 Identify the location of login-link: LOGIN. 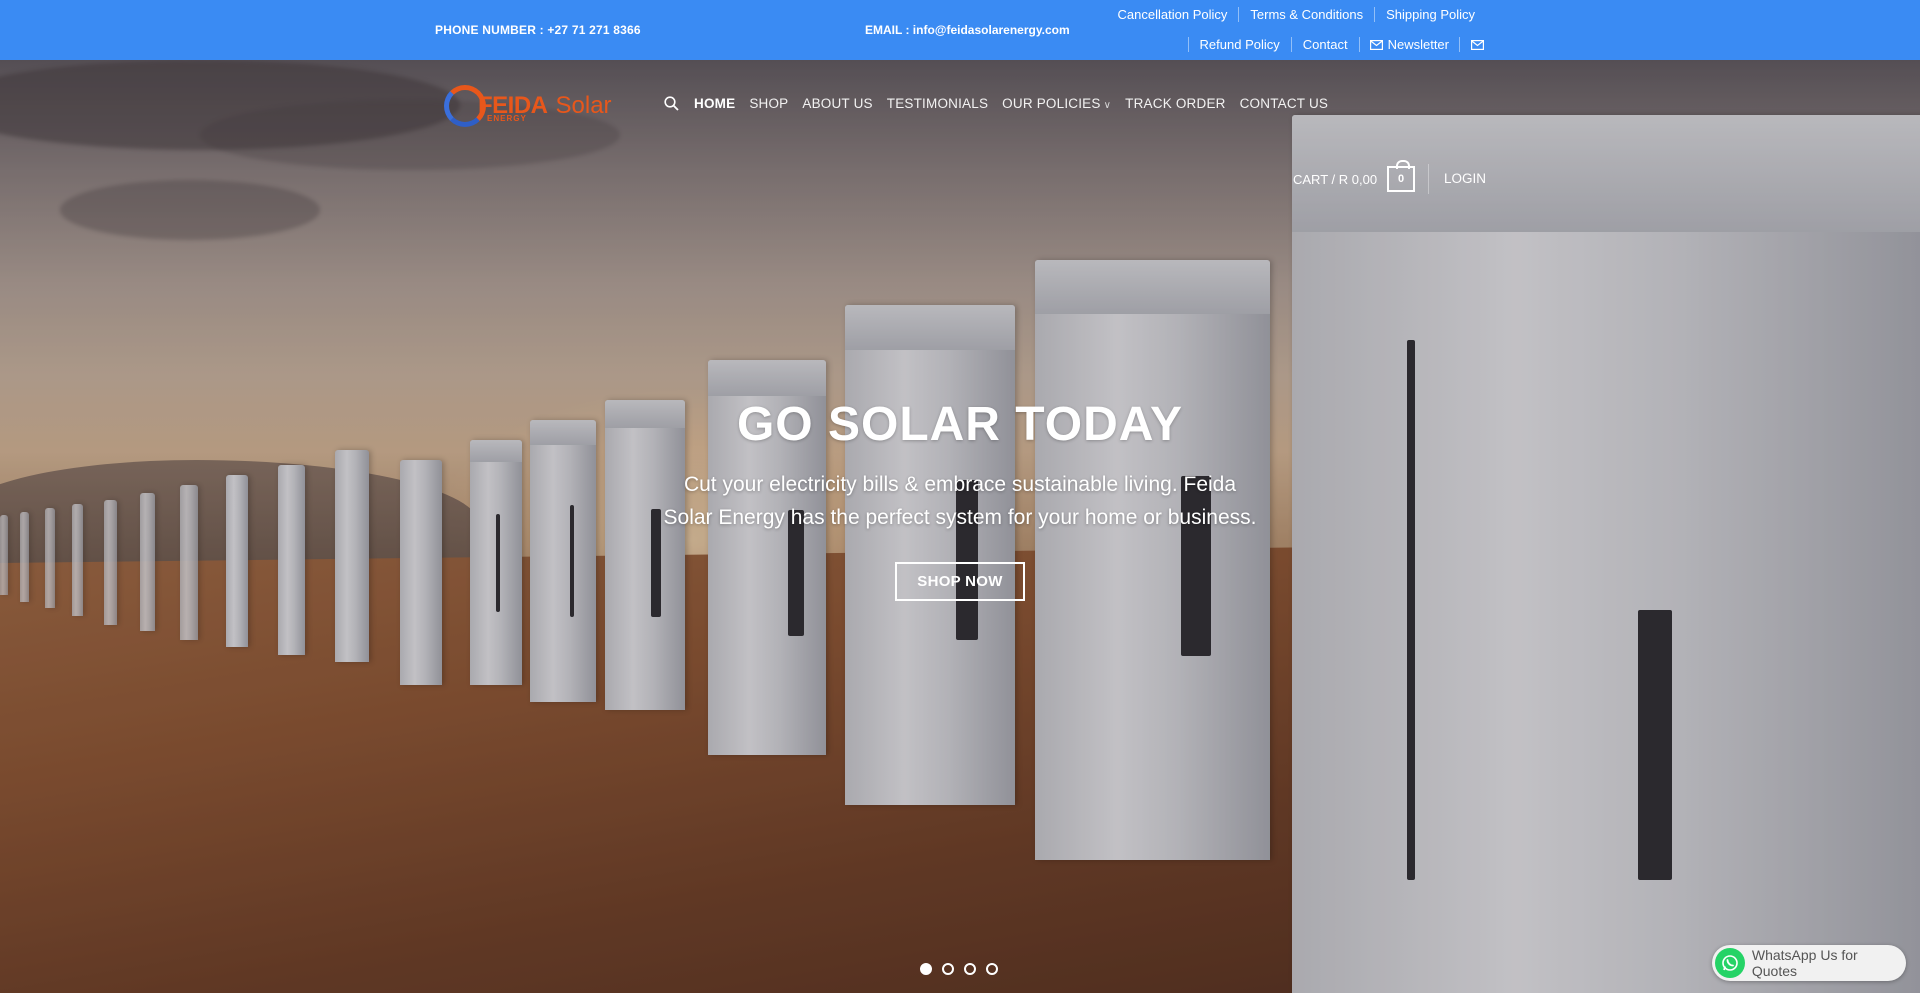
(1465, 178).